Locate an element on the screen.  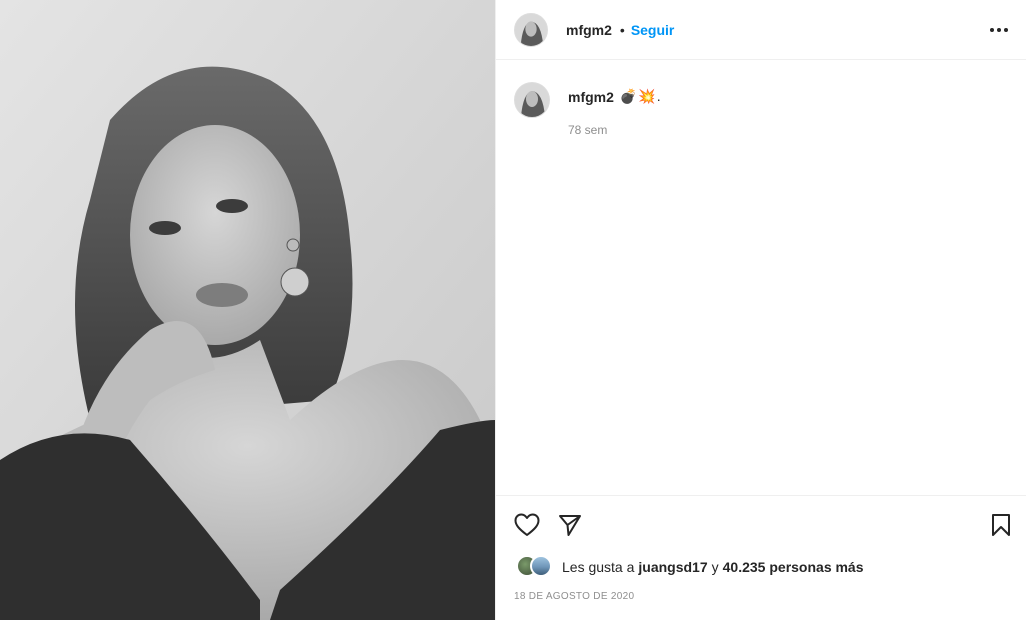
caption-timestamp: 78 sem is located at coordinates (615, 130).